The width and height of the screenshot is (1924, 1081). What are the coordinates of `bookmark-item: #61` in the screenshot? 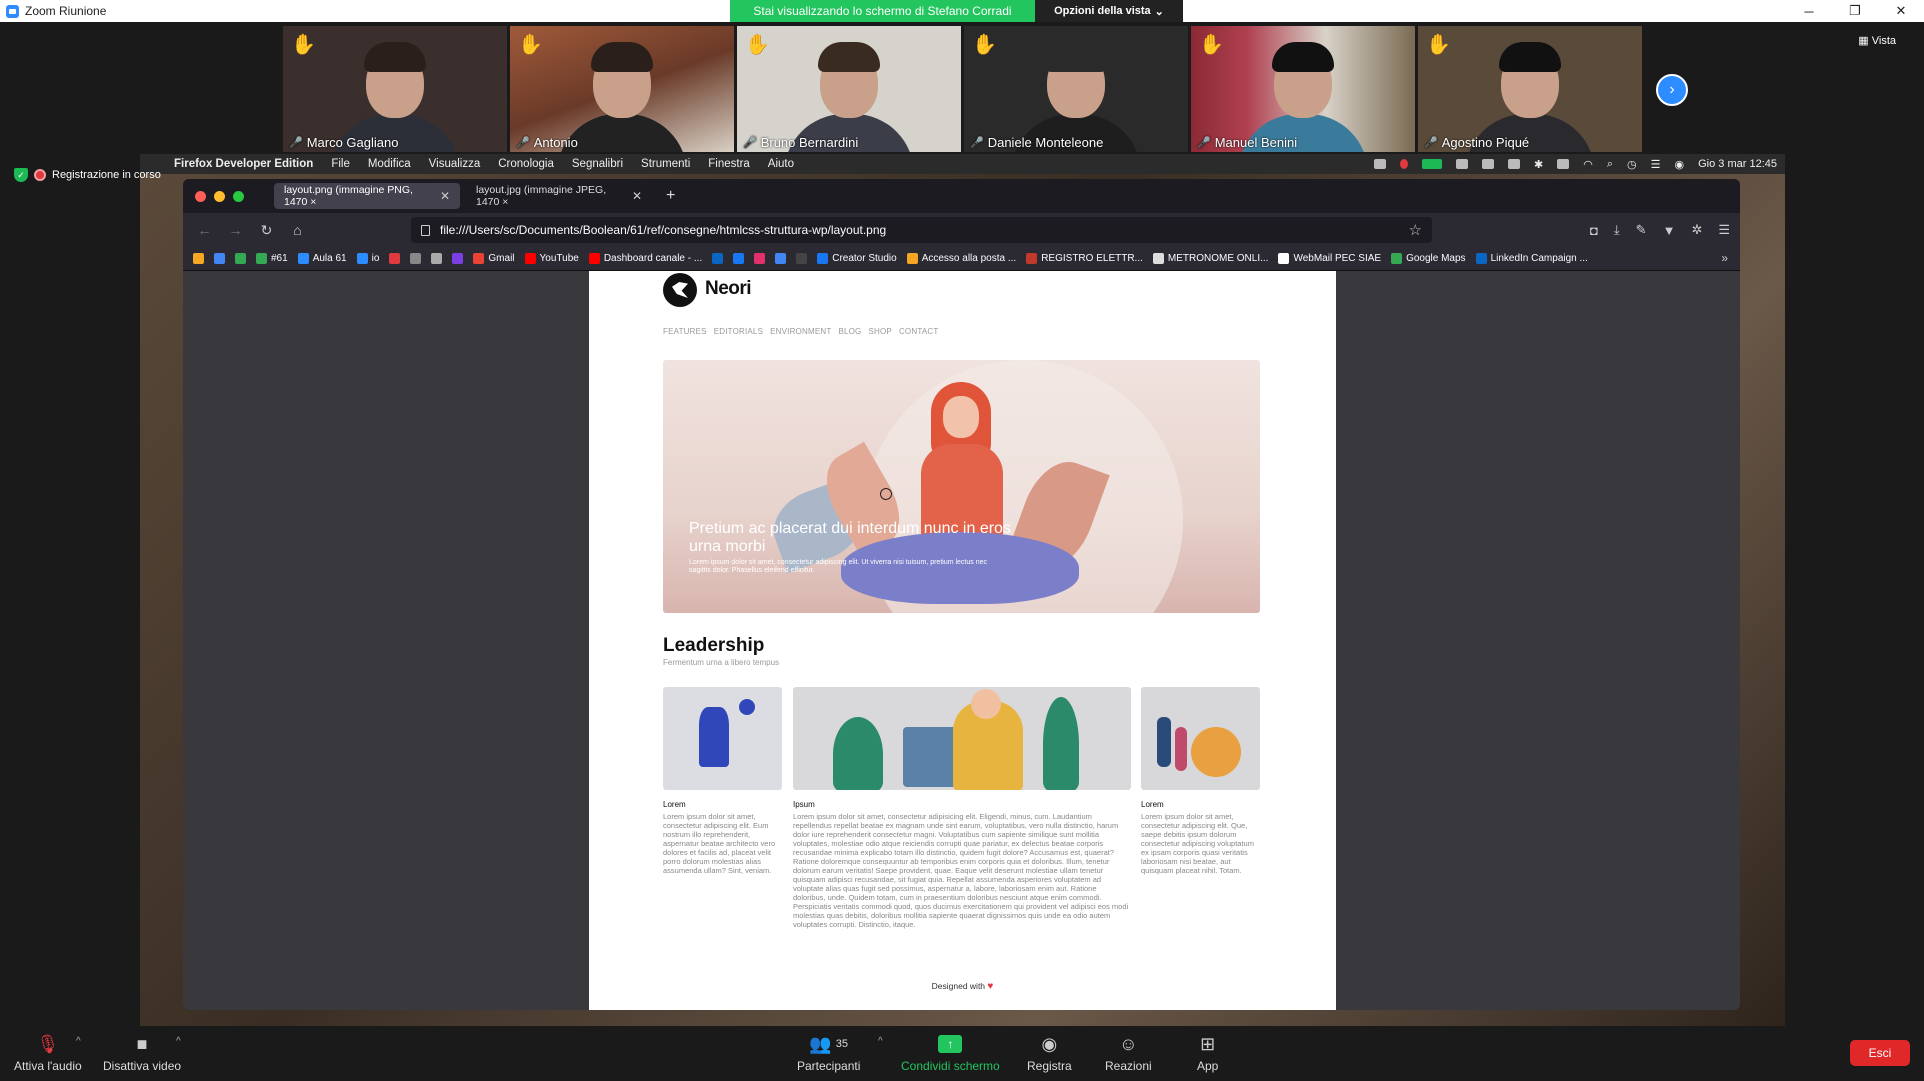 It's located at (272, 258).